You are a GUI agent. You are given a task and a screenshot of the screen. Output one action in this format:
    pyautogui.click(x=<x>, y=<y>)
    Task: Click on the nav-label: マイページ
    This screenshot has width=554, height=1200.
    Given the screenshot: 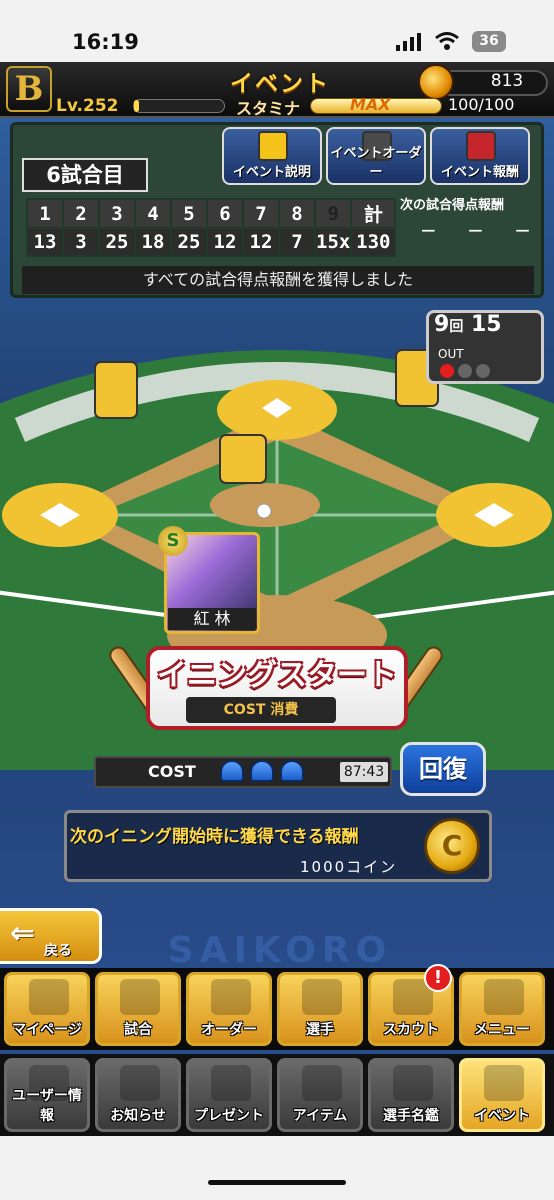 What is the action you would take?
    pyautogui.click(x=47, y=1030)
    